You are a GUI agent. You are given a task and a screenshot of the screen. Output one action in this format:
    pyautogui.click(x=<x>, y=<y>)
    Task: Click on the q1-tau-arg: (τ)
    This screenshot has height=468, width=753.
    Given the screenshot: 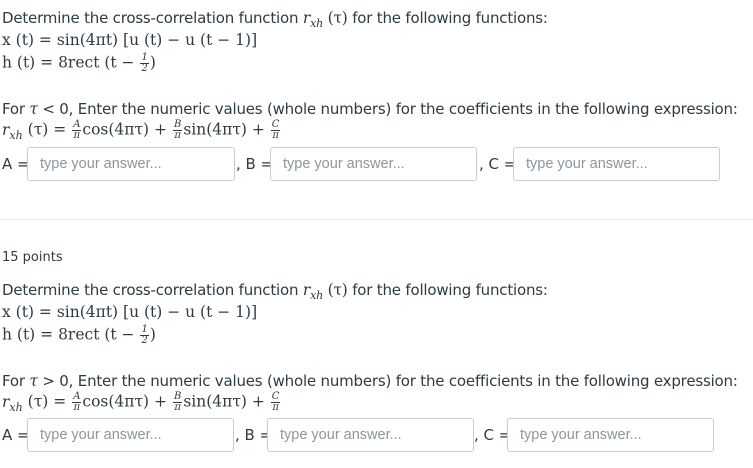 What is the action you would take?
    pyautogui.click(x=337, y=18)
    